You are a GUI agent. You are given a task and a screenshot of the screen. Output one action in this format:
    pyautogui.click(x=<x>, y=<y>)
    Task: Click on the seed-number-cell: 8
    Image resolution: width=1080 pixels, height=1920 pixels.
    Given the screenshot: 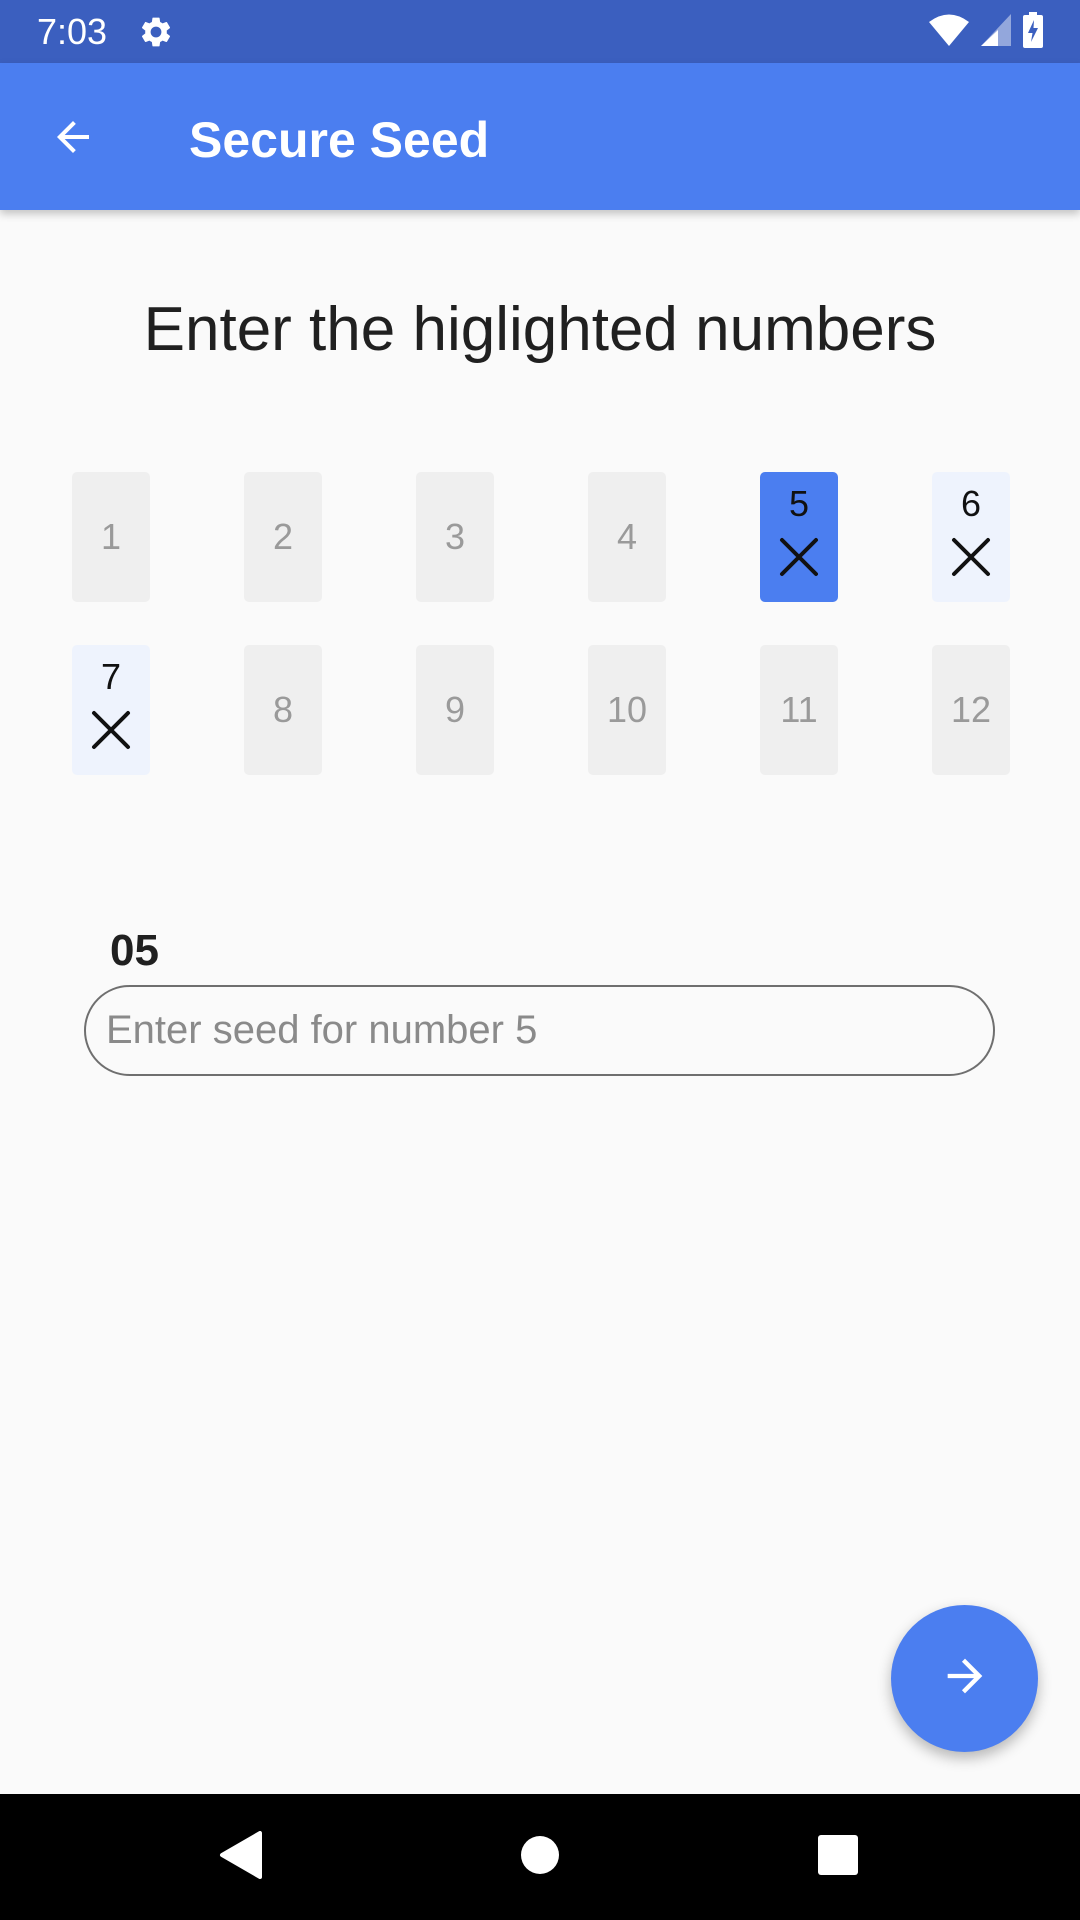 What is the action you would take?
    pyautogui.click(x=283, y=710)
    